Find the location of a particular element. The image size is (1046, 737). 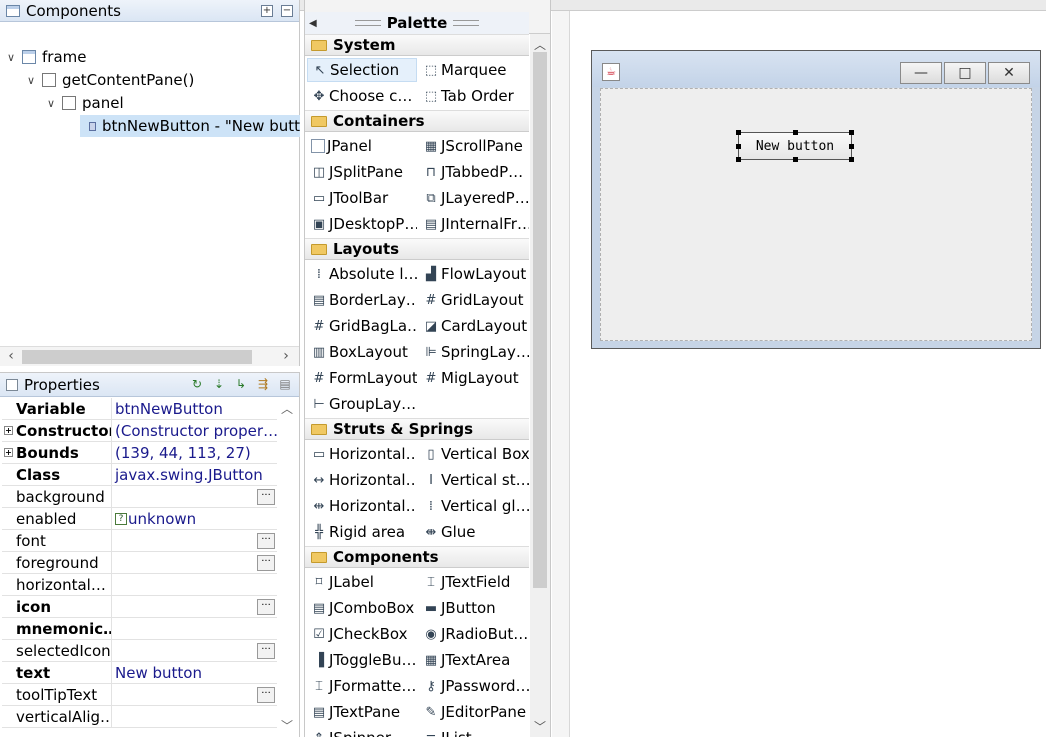

palette-item: ⇼ Glue is located at coordinates (474, 532).